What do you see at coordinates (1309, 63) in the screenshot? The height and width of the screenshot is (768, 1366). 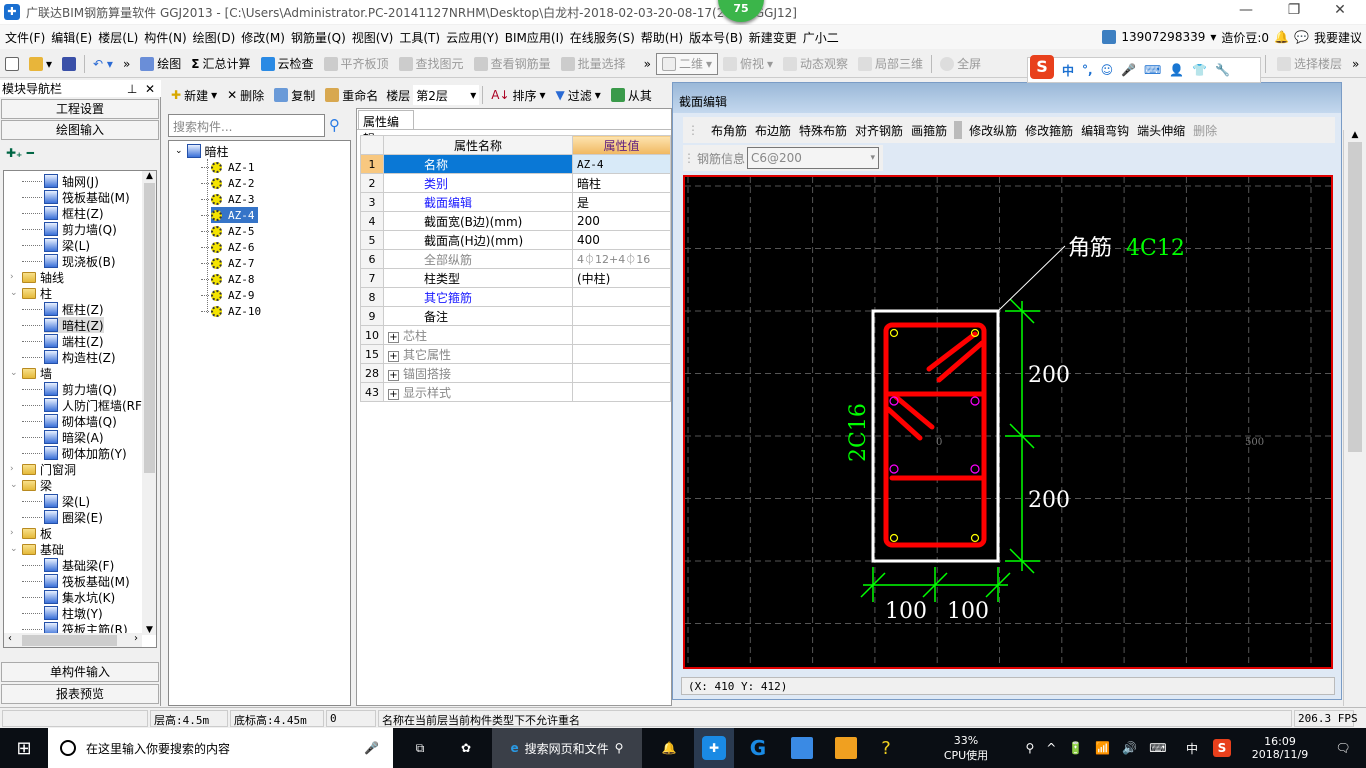 I see `select-floor-button: 选择楼层` at bounding box center [1309, 63].